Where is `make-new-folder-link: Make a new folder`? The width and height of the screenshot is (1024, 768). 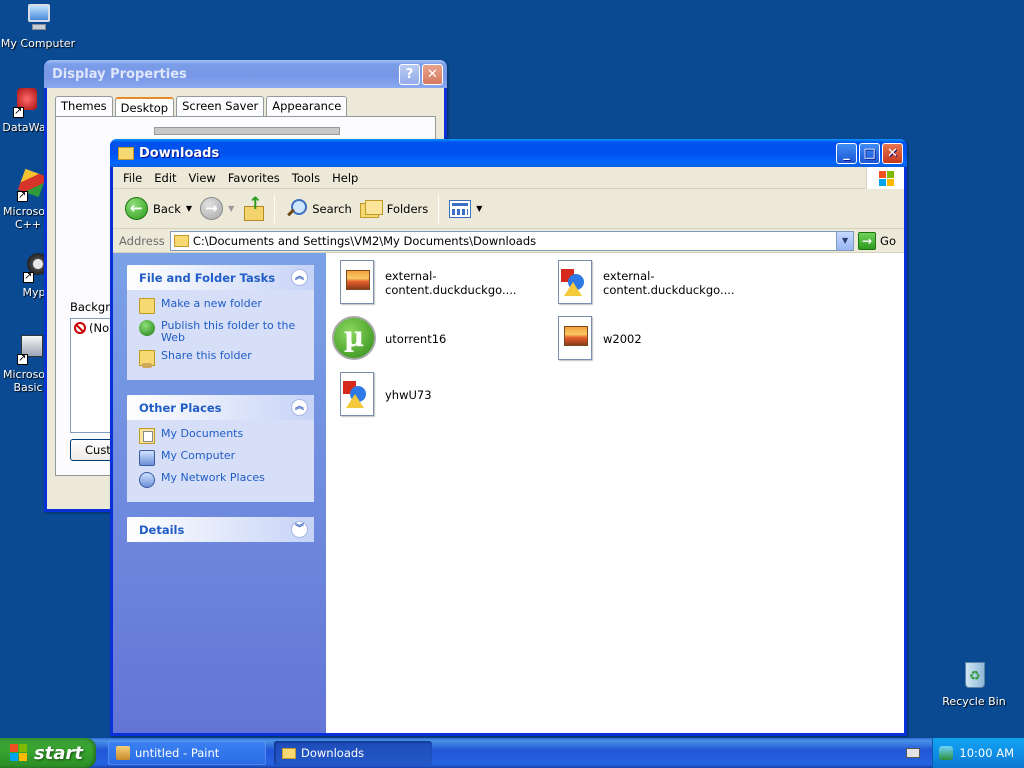 make-new-folder-link: Make a new folder is located at coordinates (221, 306).